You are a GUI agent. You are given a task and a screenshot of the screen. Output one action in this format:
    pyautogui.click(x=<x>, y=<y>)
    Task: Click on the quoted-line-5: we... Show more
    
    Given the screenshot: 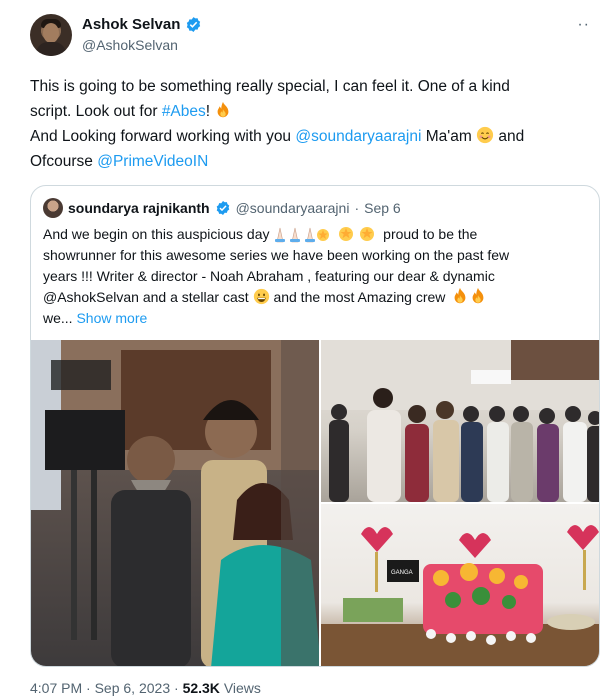 What is the action you would take?
    pyautogui.click(x=317, y=318)
    